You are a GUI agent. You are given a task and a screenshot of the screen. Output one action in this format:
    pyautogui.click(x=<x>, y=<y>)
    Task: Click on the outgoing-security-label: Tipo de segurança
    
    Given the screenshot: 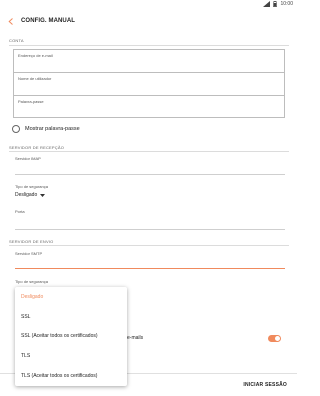 What is the action you would take?
    pyautogui.click(x=31, y=281)
    